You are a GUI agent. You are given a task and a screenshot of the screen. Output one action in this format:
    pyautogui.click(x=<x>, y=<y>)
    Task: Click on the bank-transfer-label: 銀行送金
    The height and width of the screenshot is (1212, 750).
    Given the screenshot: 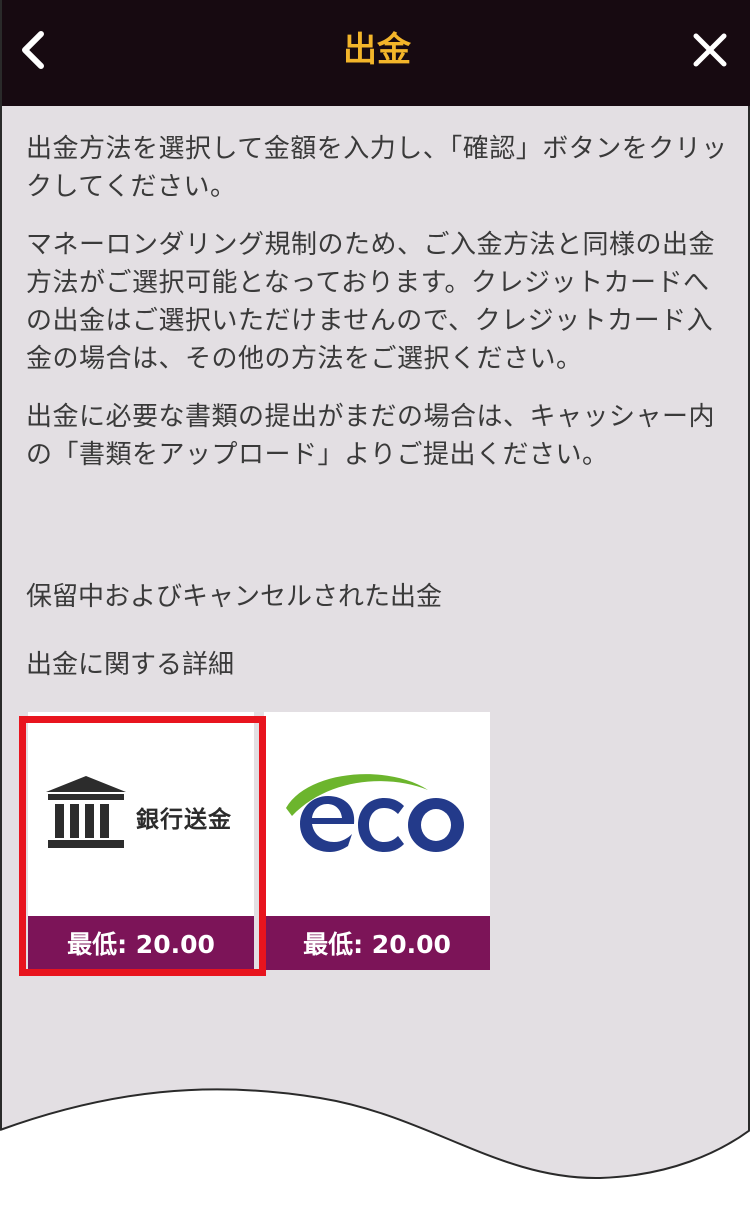 What is the action you would take?
    pyautogui.click(x=184, y=820)
    